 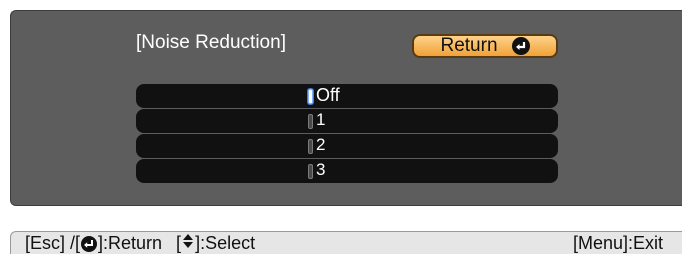 What do you see at coordinates (328, 95) in the screenshot?
I see `option-label: Off` at bounding box center [328, 95].